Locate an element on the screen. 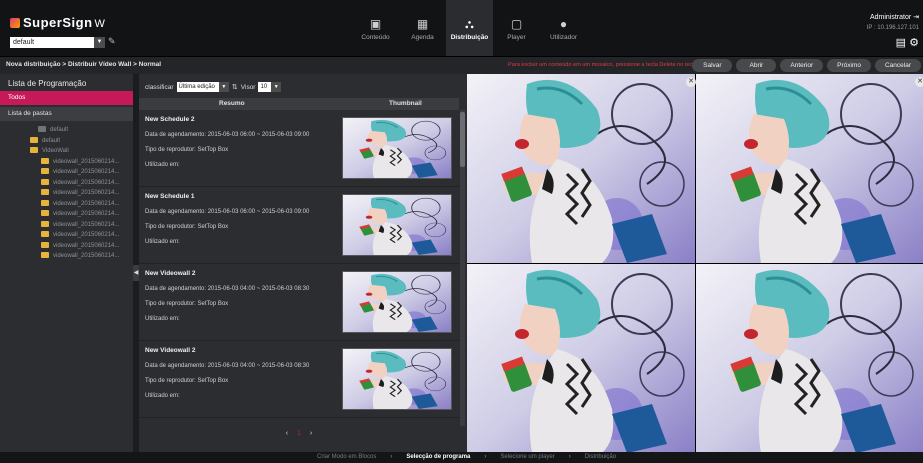 This screenshot has height=463, width=923. previous-button: Anterior is located at coordinates (802, 65).